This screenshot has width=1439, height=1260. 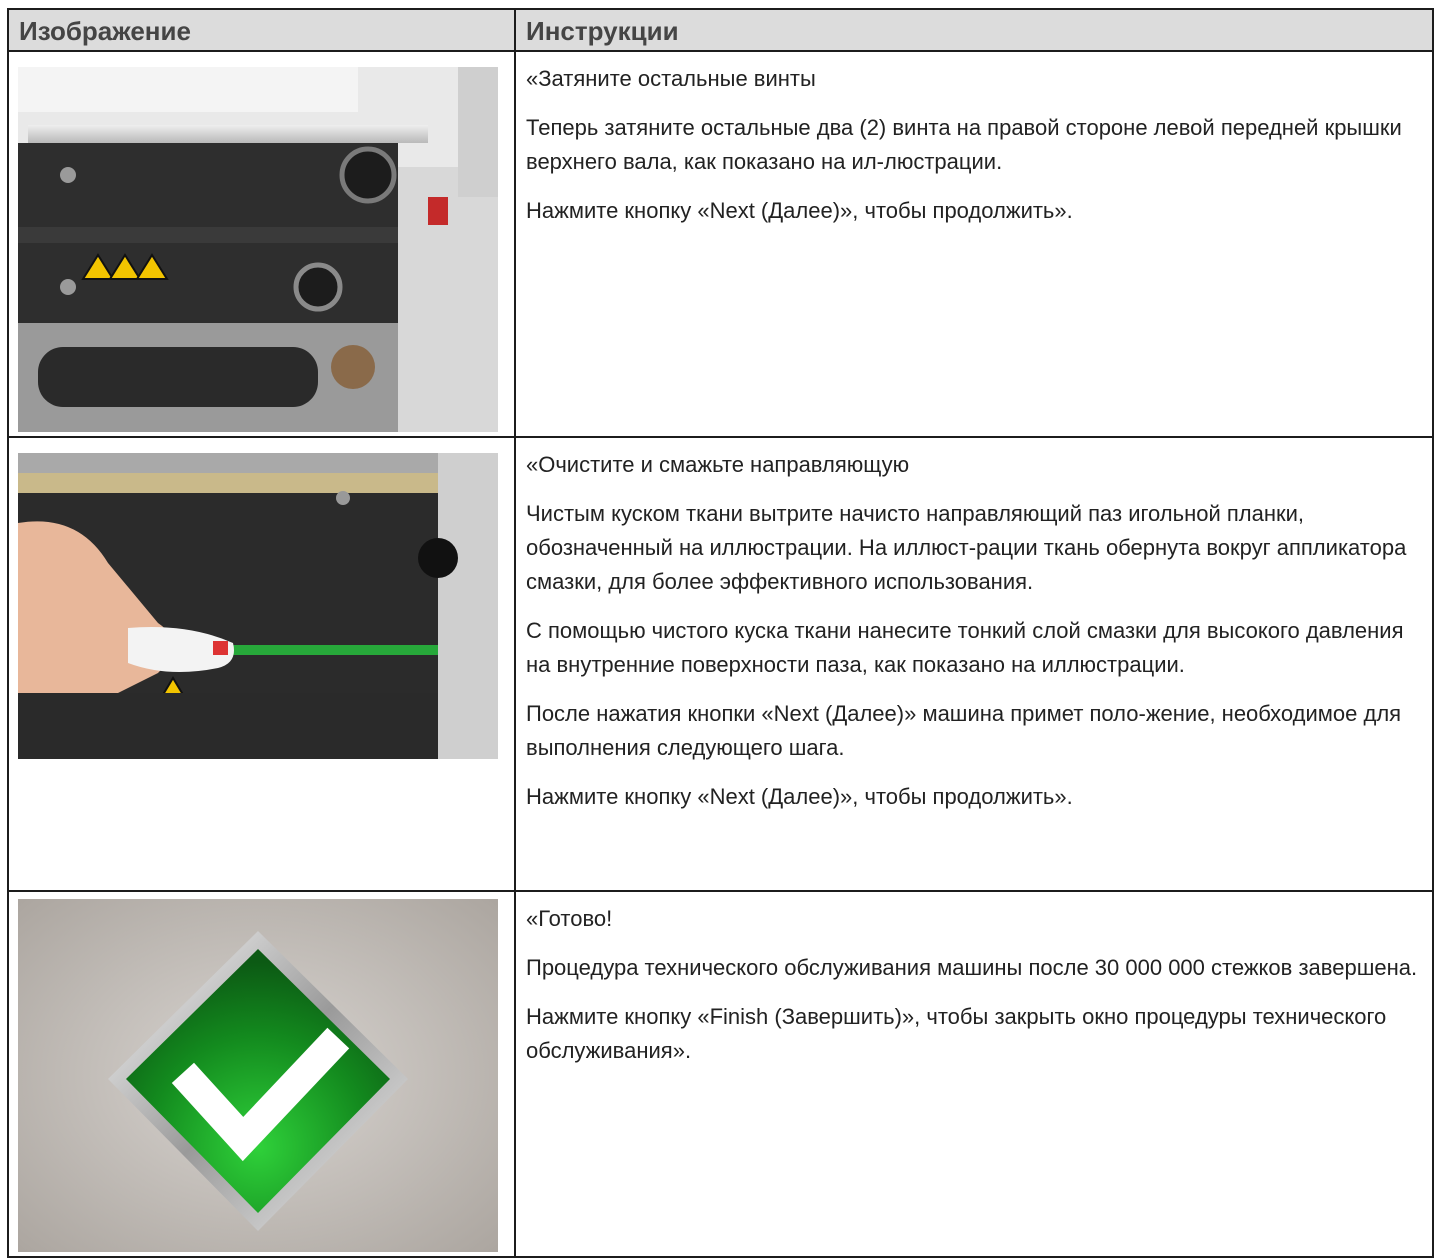 I want to click on header-image-cell: Изображение, so click(x=261, y=30).